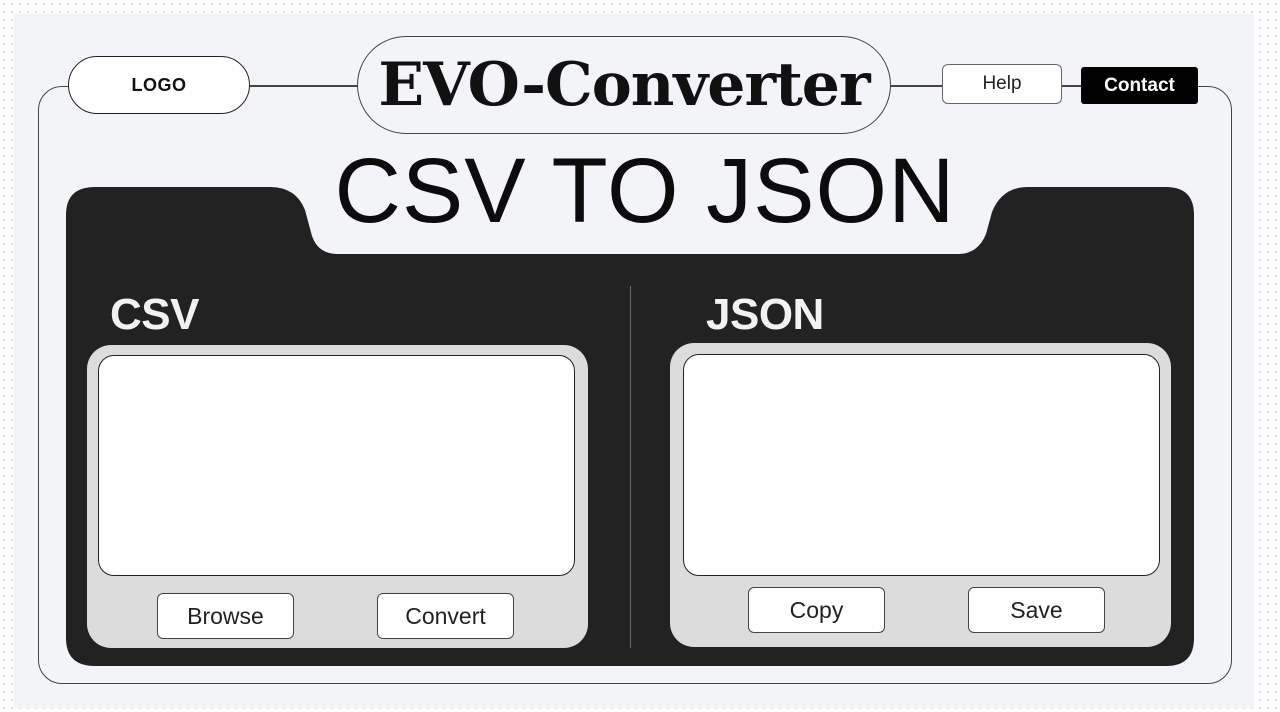 The image size is (1280, 712). Describe the element at coordinates (225, 616) in the screenshot. I see `browse-button: Browse` at that location.